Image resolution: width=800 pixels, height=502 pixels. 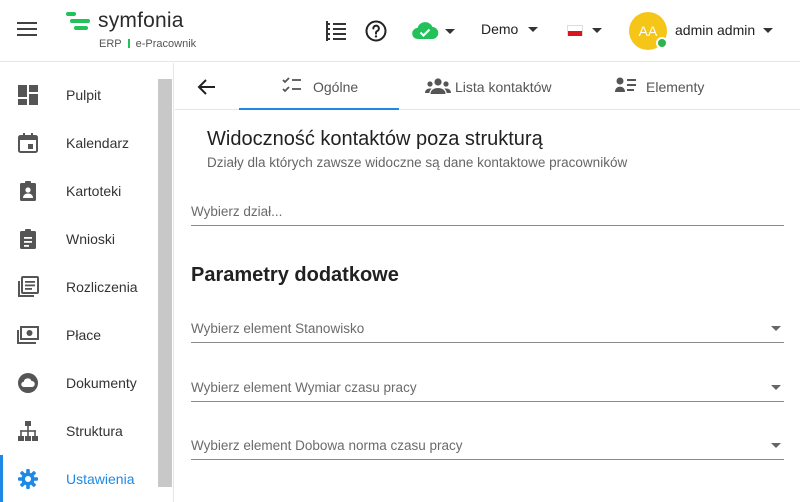 What do you see at coordinates (487, 389) in the screenshot?
I see `wymiar-czasu-select: Wybierz element Wymiar czasu pracy` at bounding box center [487, 389].